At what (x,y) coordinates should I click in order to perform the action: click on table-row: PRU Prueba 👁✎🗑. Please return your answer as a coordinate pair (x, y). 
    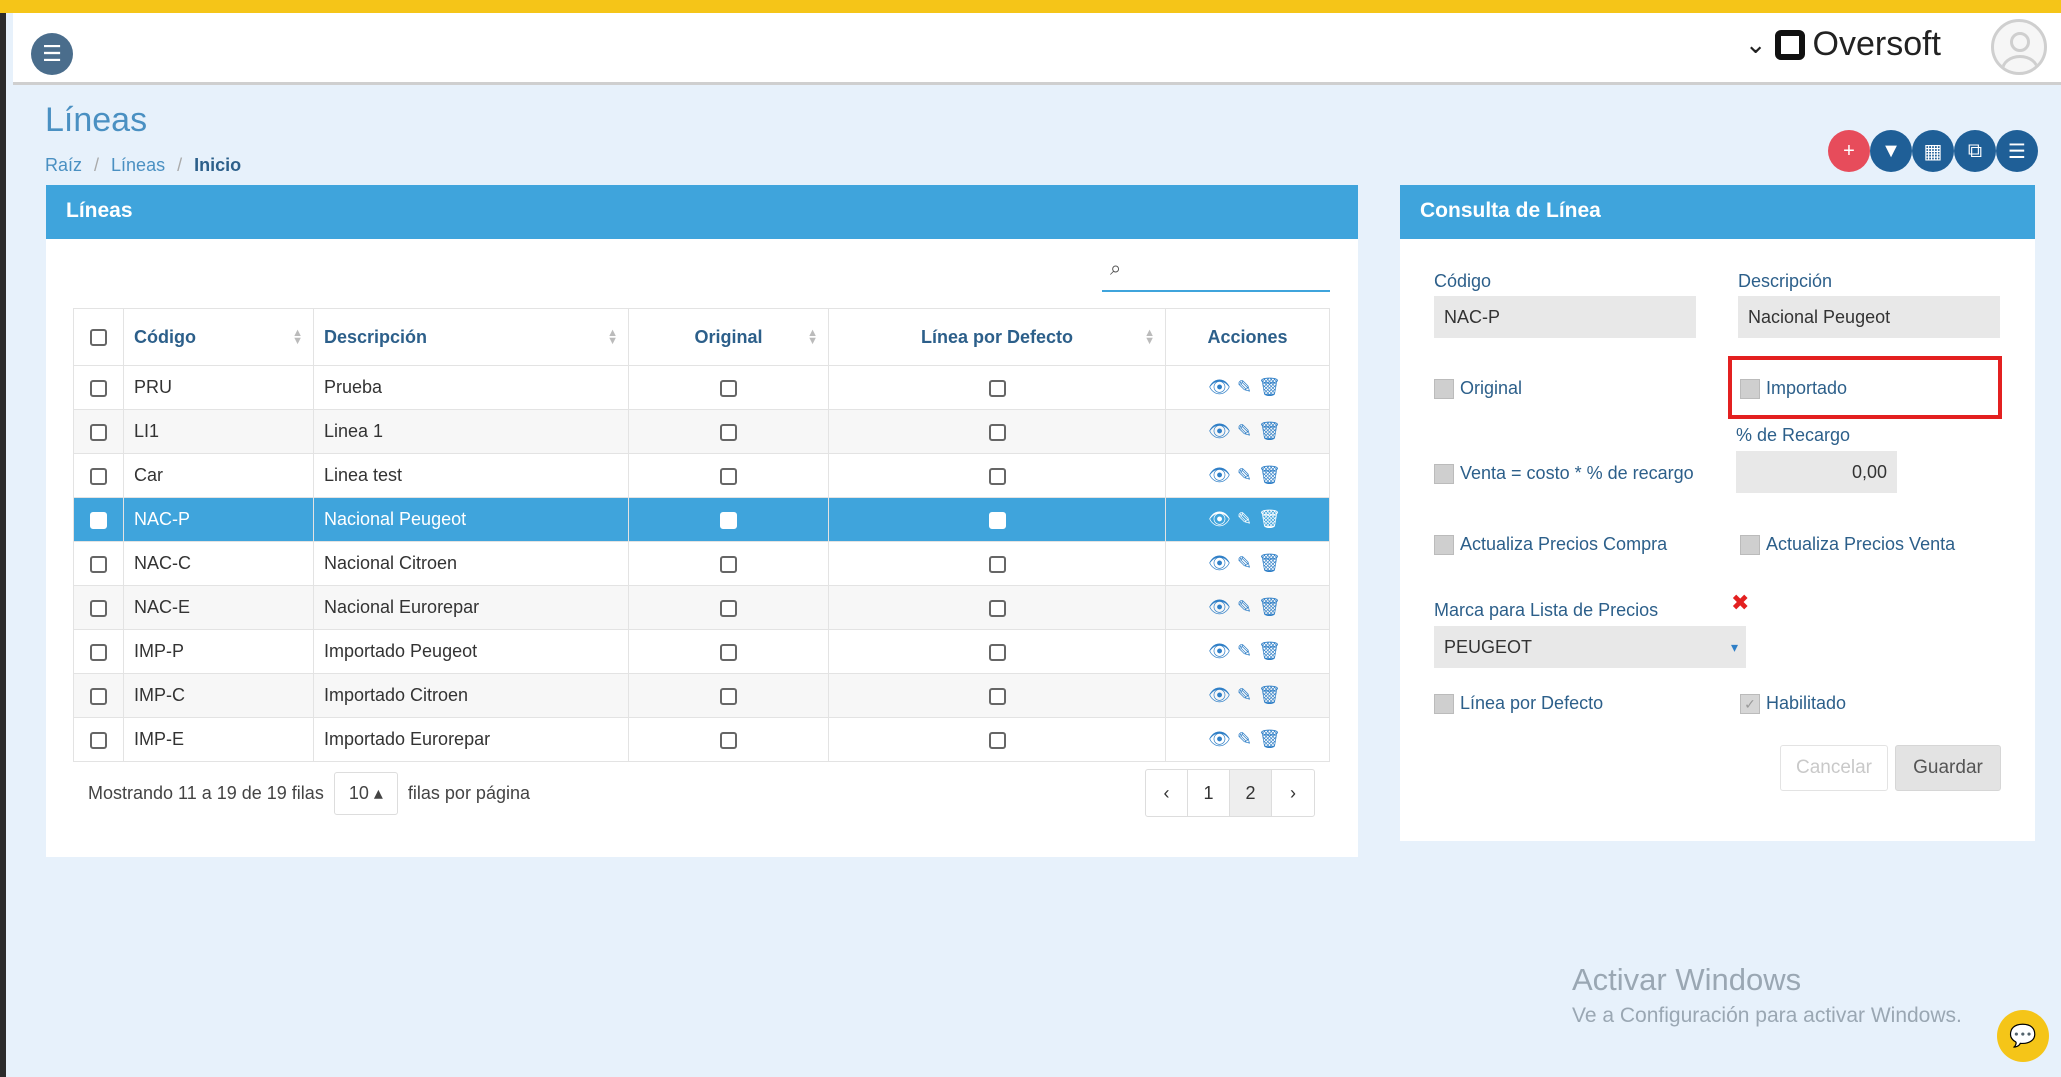
    Looking at the image, I should click on (701, 387).